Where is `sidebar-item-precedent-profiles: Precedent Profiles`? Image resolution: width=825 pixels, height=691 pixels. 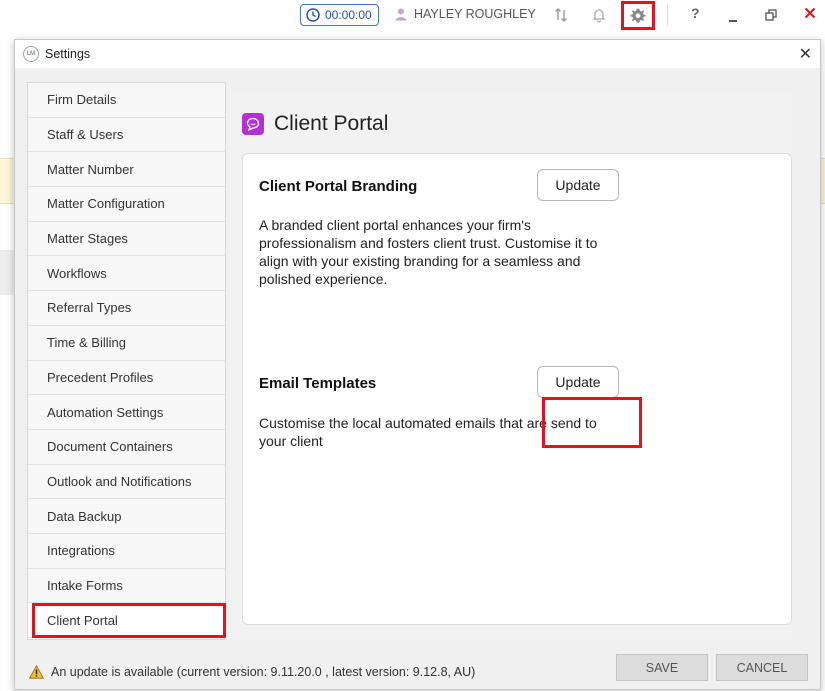
sidebar-item-precedent-profiles: Precedent Profiles is located at coordinates (126, 378).